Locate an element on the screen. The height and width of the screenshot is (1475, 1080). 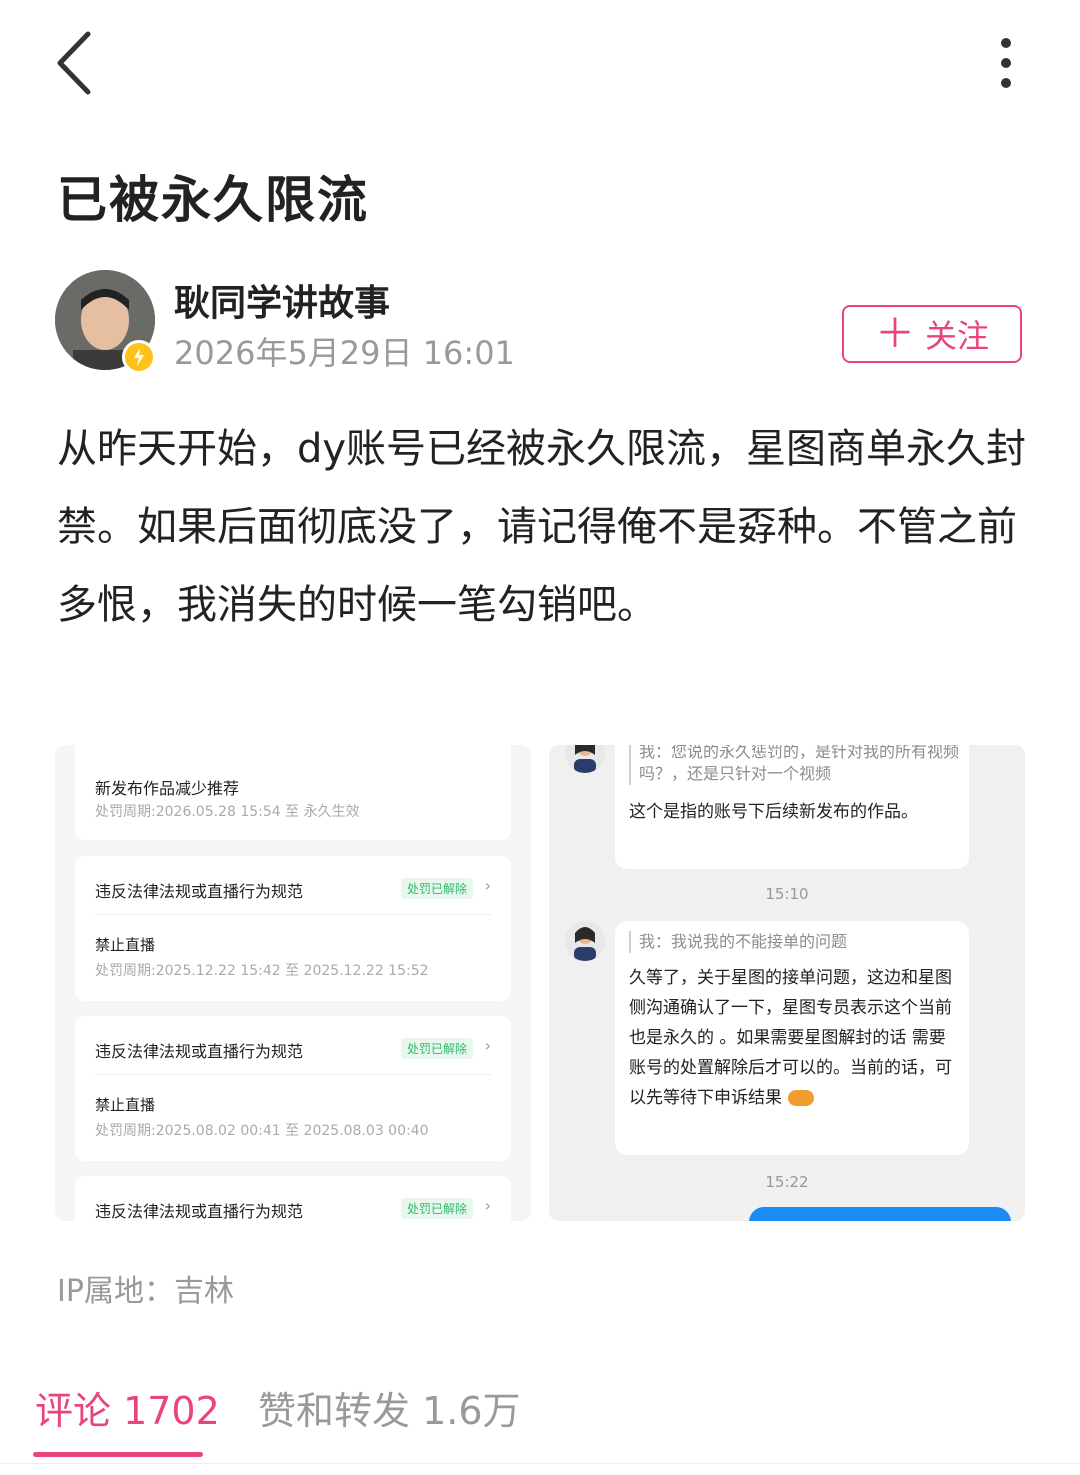
tab-bar: 评论 1702 赞和转发 1.6万 is located at coordinates (540, 1415).